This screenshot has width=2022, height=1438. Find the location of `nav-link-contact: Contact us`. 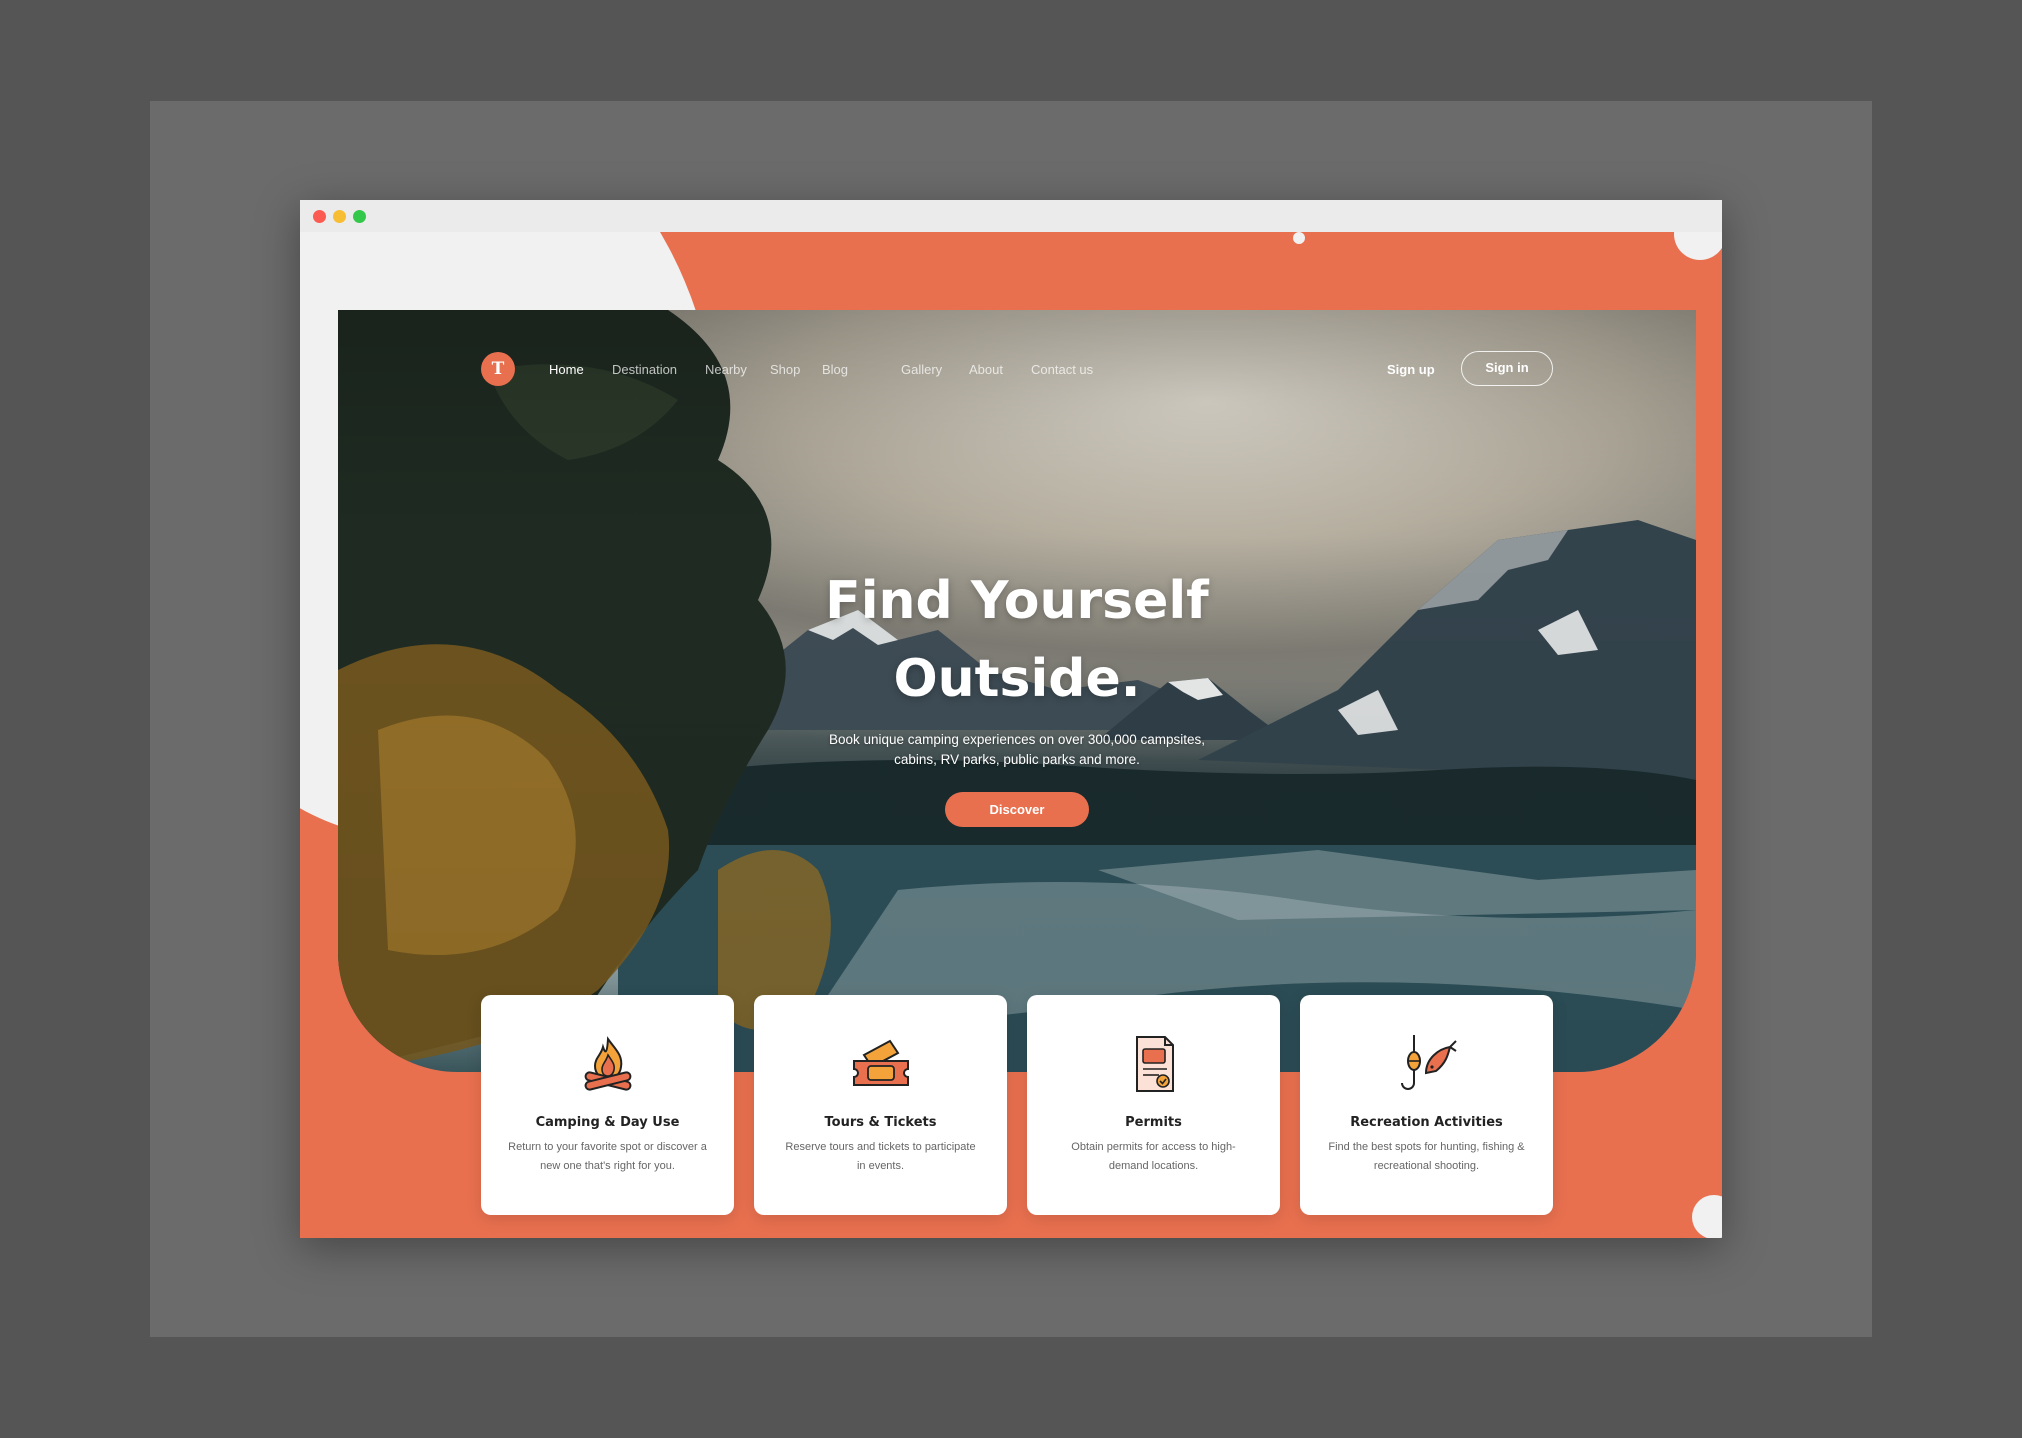

nav-link-contact: Contact us is located at coordinates (1062, 369).